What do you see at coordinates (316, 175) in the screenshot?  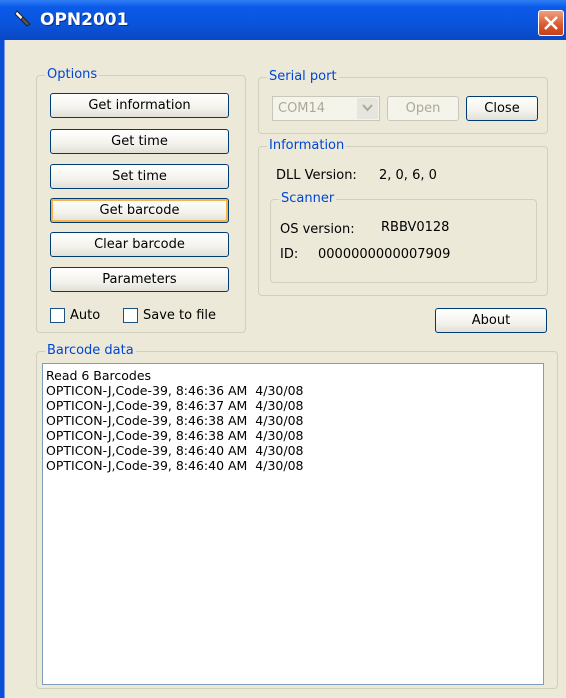 I see `dll-version-label: DLL Version:` at bounding box center [316, 175].